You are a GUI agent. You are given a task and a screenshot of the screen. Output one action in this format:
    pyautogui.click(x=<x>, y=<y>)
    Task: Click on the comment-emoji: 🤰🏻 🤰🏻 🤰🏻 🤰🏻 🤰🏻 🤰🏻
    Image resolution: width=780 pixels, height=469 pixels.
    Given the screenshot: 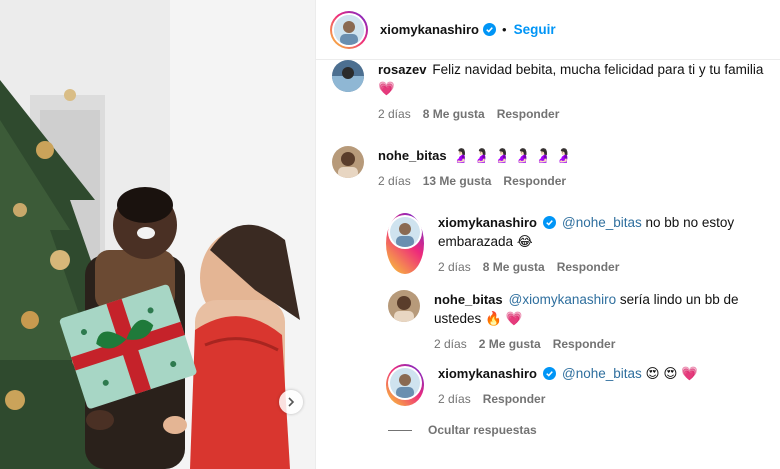 What is the action you would take?
    pyautogui.click(x=512, y=155)
    